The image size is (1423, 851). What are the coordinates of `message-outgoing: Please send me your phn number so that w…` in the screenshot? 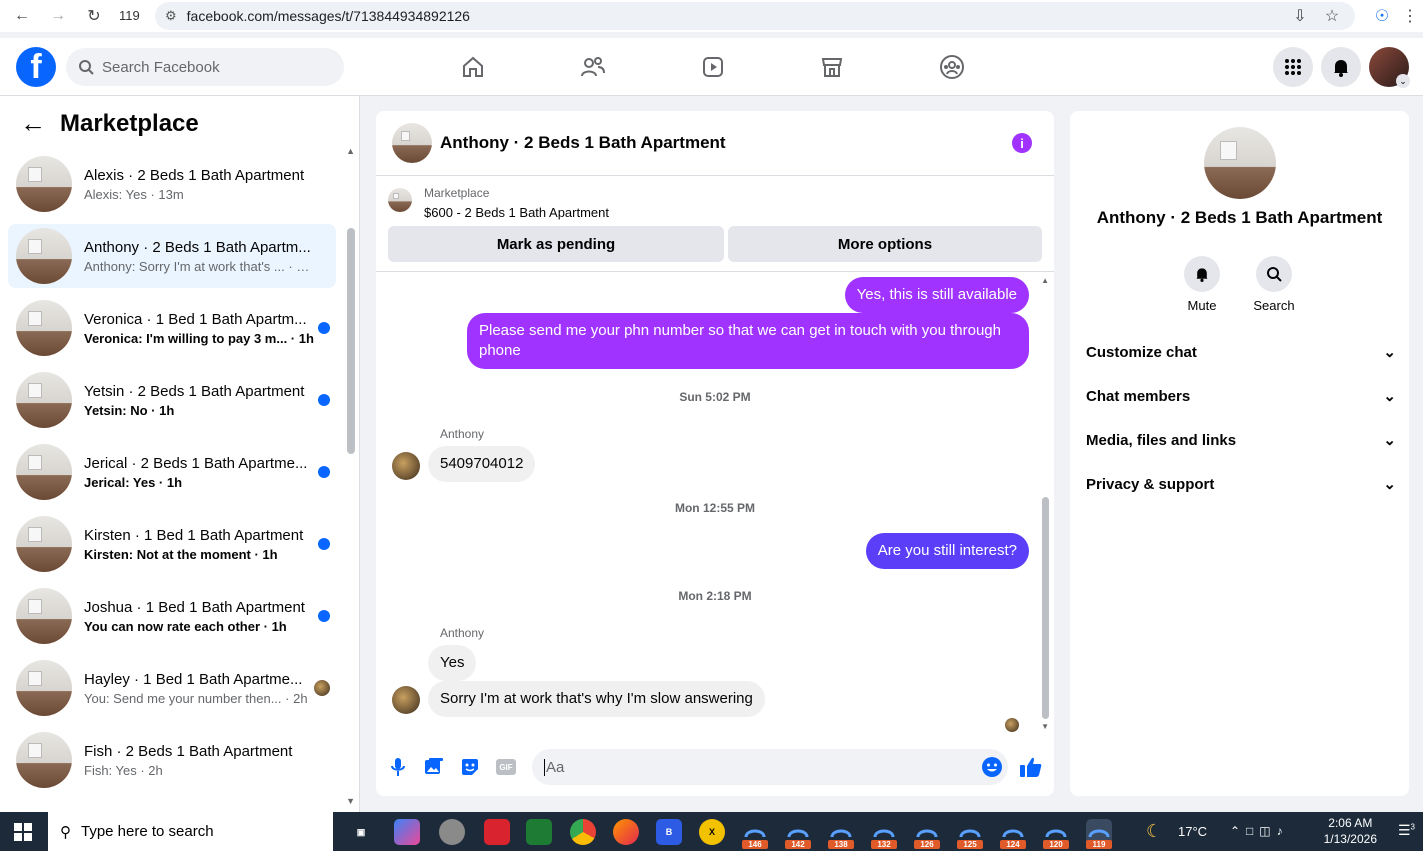 It's located at (748, 341).